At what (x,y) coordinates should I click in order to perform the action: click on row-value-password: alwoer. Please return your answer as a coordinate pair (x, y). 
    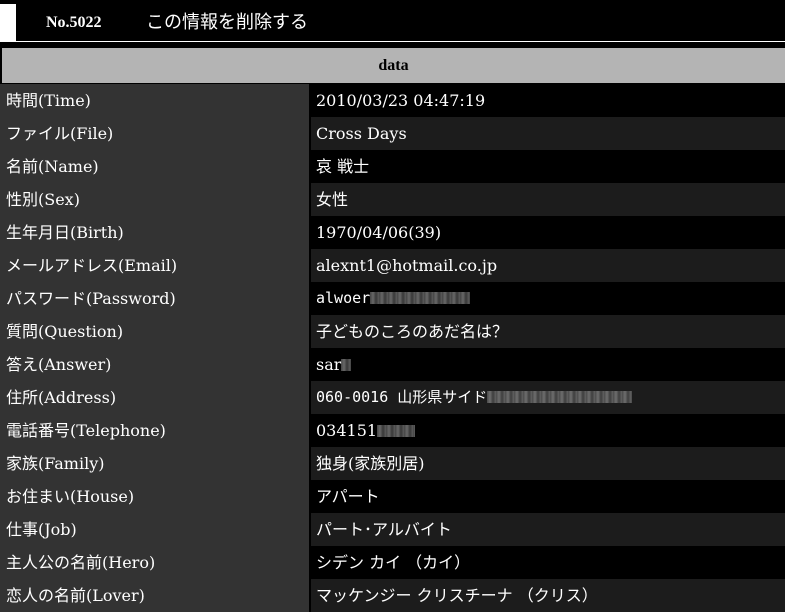
    Looking at the image, I should click on (548, 298).